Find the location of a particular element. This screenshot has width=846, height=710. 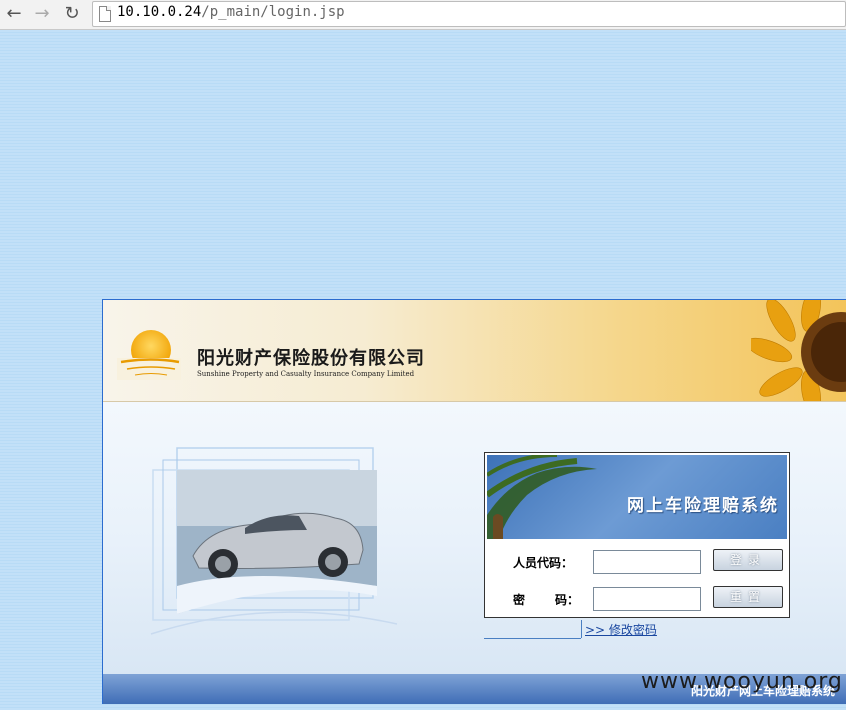

forward-arrow-icon: → is located at coordinates (42, 14).